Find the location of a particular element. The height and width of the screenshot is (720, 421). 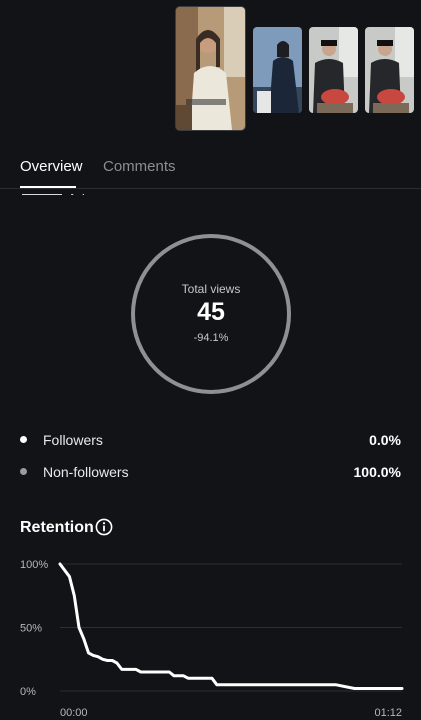

total-views-label: Total views is located at coordinates (211, 289).